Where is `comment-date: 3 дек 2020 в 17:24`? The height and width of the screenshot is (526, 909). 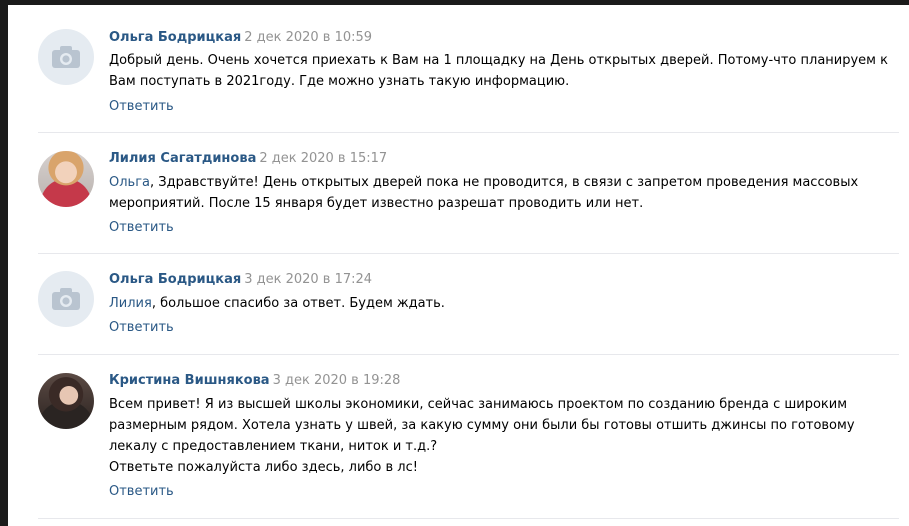
comment-date: 3 дек 2020 в 17:24 is located at coordinates (308, 279).